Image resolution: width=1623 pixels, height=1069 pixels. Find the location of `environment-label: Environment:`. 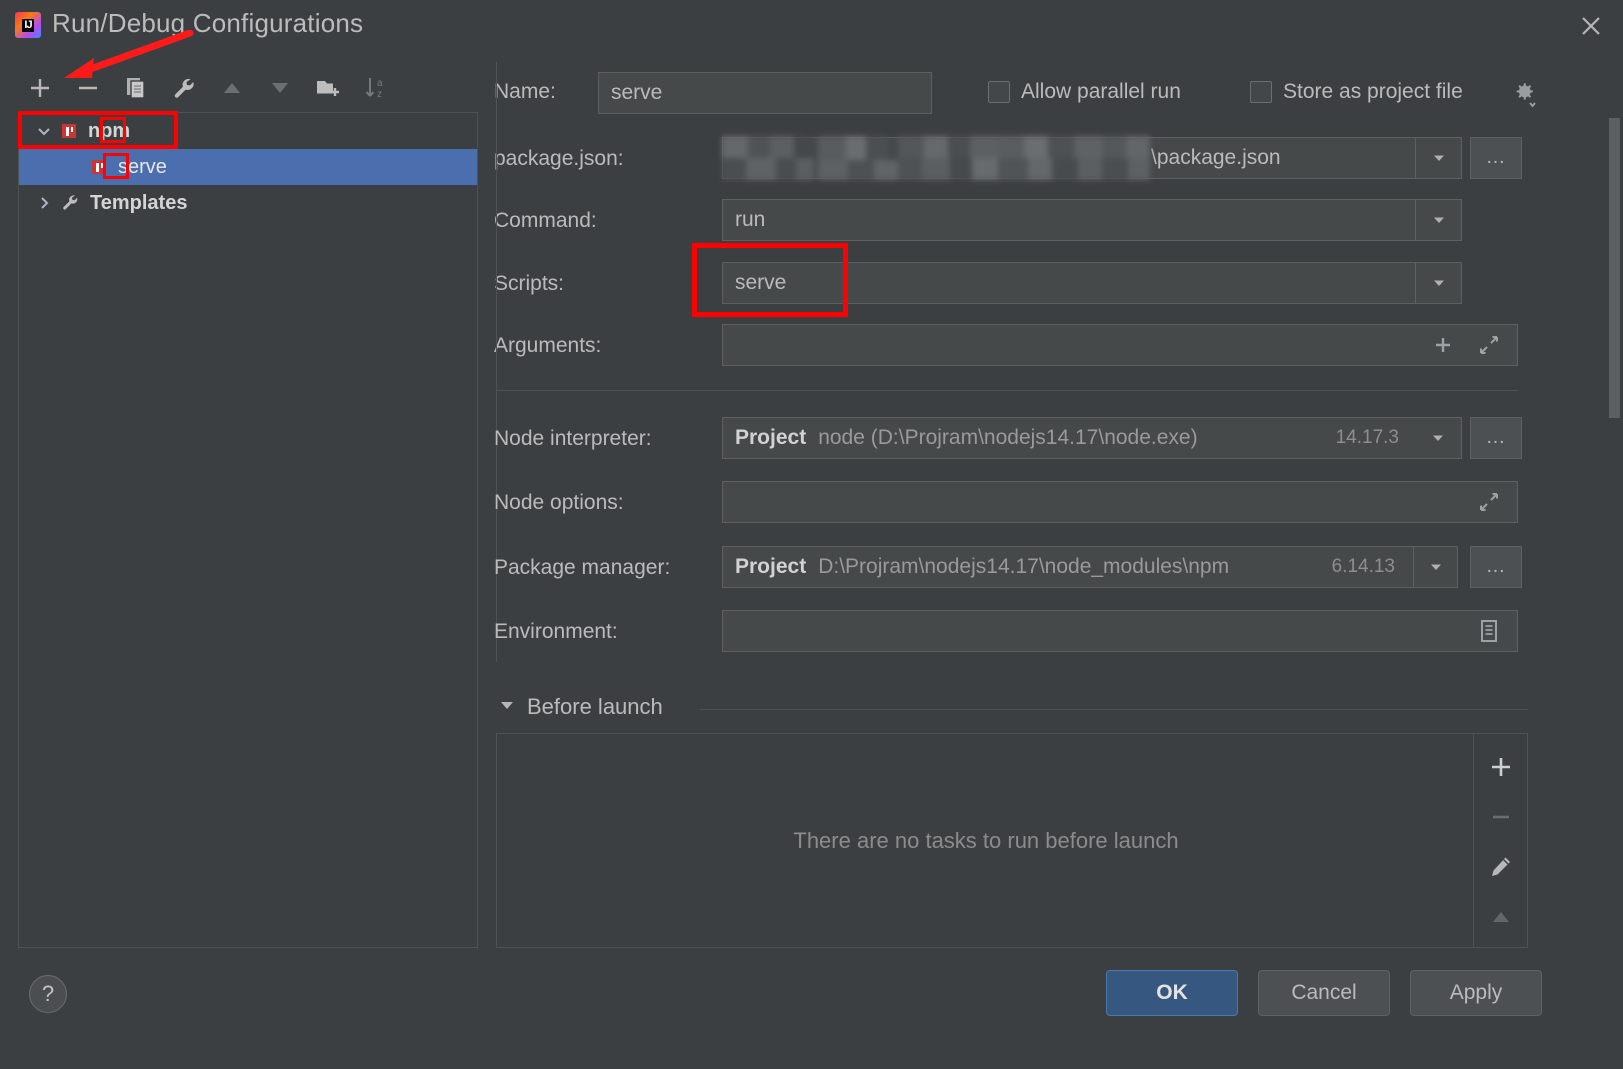

environment-label: Environment: is located at coordinates (556, 631).